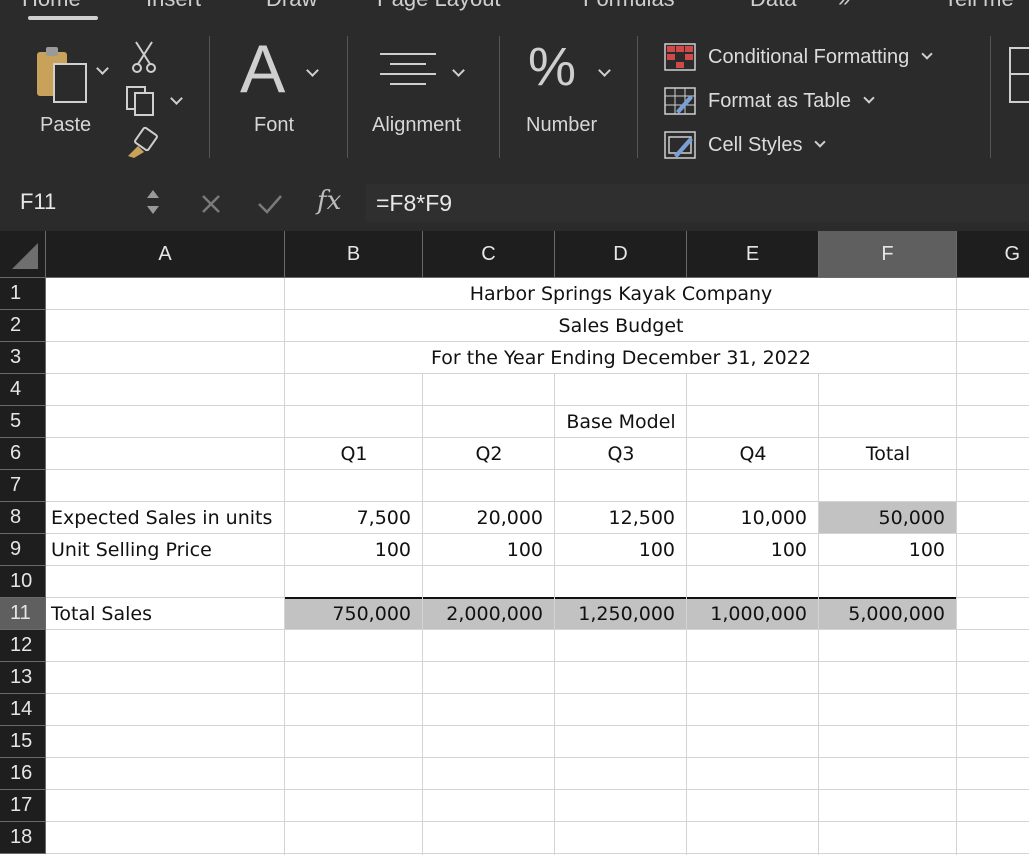  What do you see at coordinates (142, 143) in the screenshot?
I see `format-painter-icon` at bounding box center [142, 143].